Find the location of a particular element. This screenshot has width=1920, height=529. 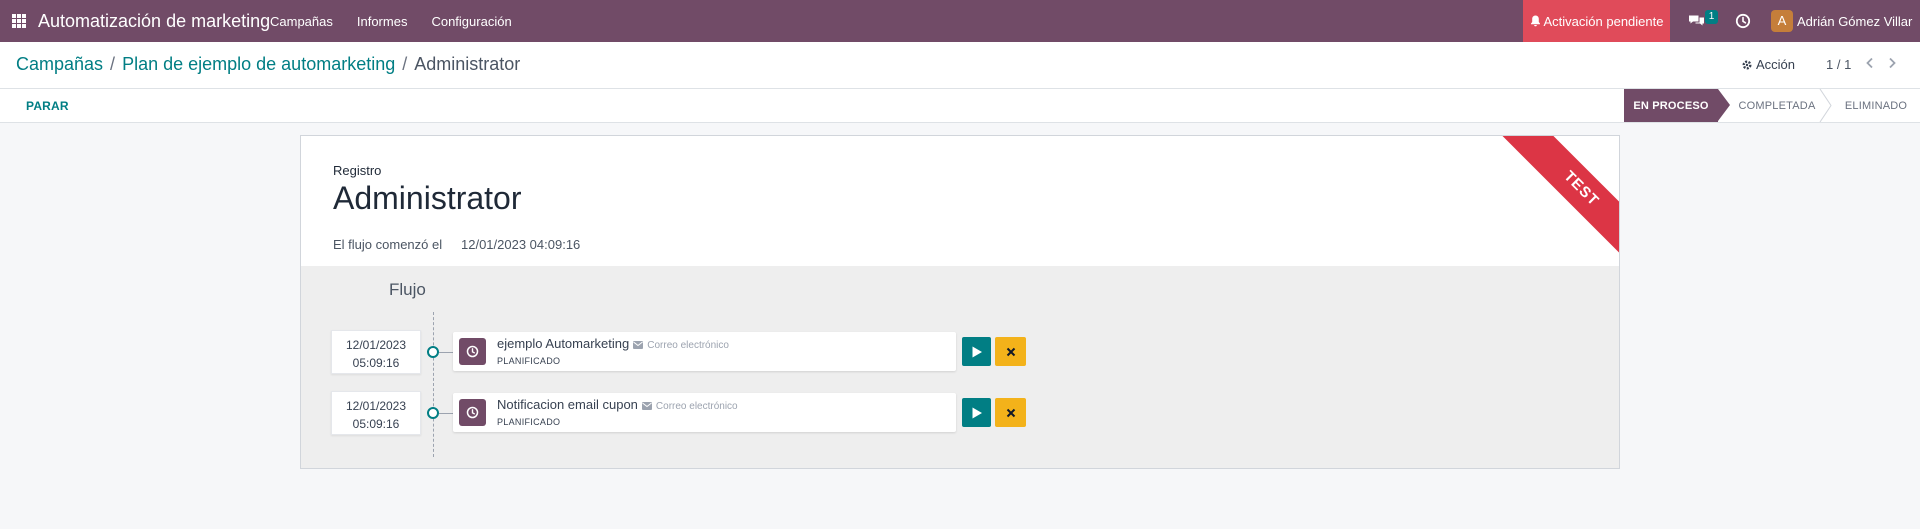

apps-grid-icon is located at coordinates (19, 21).